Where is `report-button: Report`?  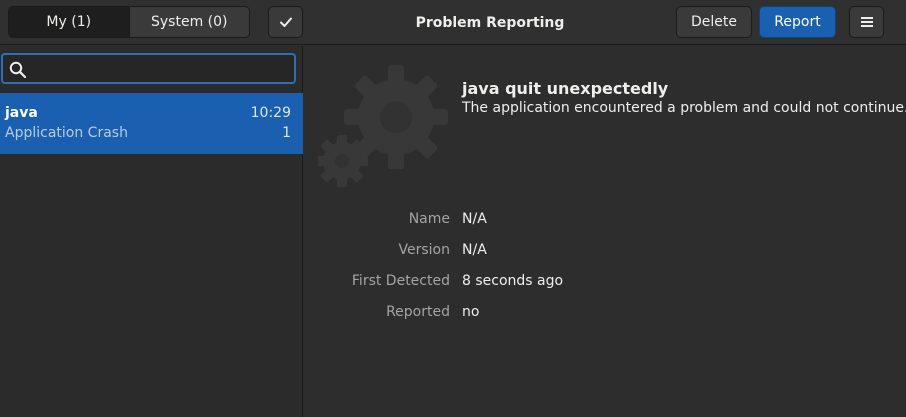
report-button: Report is located at coordinates (797, 22).